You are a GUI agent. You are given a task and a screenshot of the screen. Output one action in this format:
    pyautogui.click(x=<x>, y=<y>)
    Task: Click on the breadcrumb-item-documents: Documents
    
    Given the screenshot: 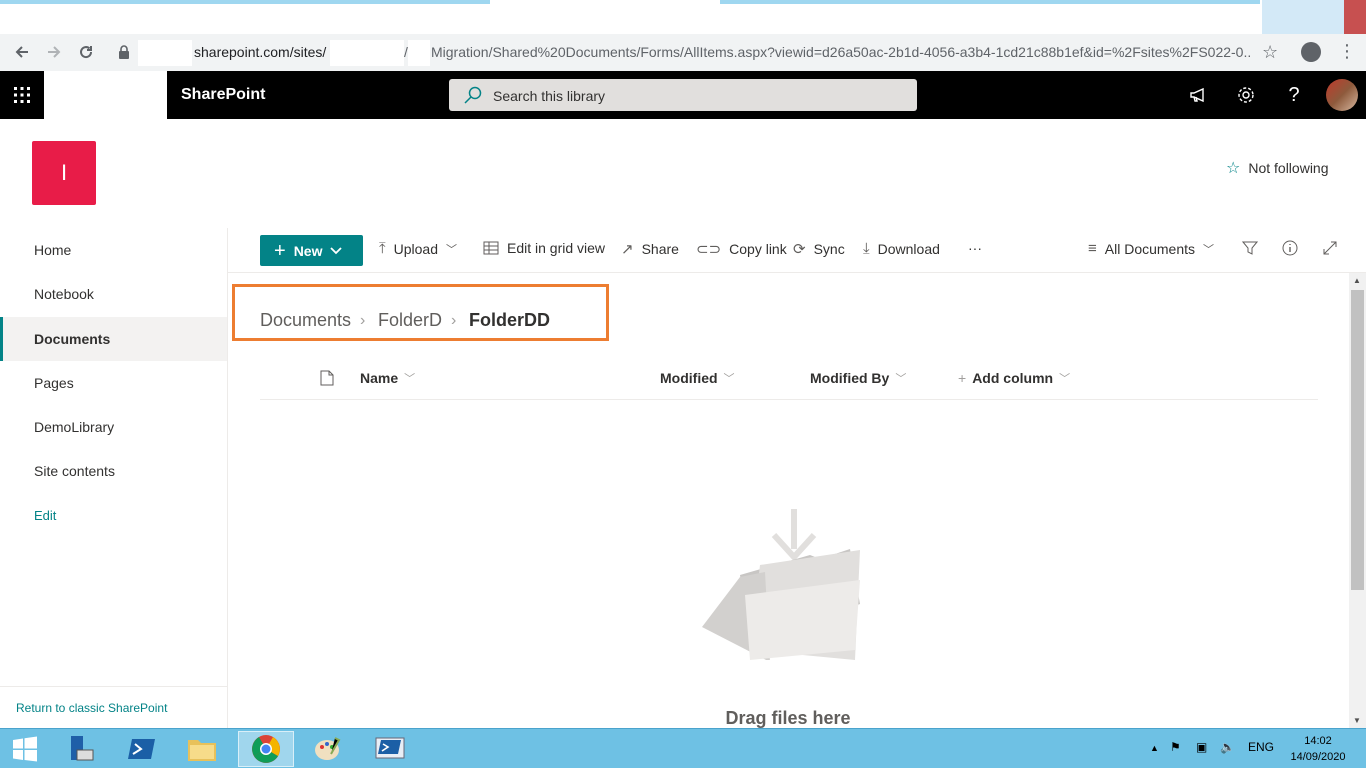 What is the action you would take?
    pyautogui.click(x=305, y=320)
    